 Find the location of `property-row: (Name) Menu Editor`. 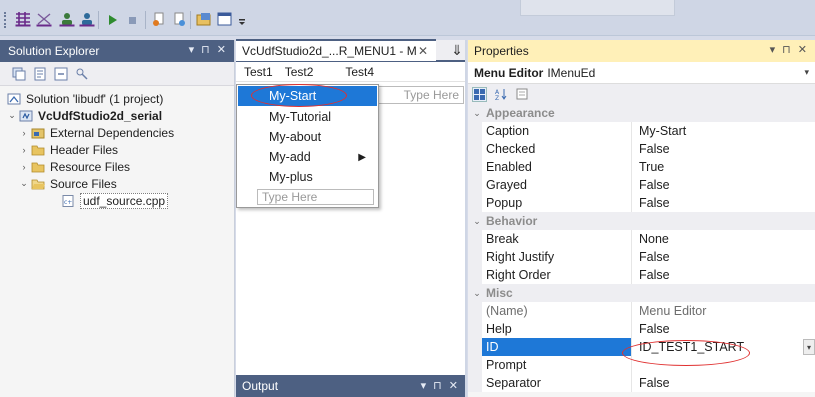

property-row: (Name) Menu Editor is located at coordinates (641, 311).